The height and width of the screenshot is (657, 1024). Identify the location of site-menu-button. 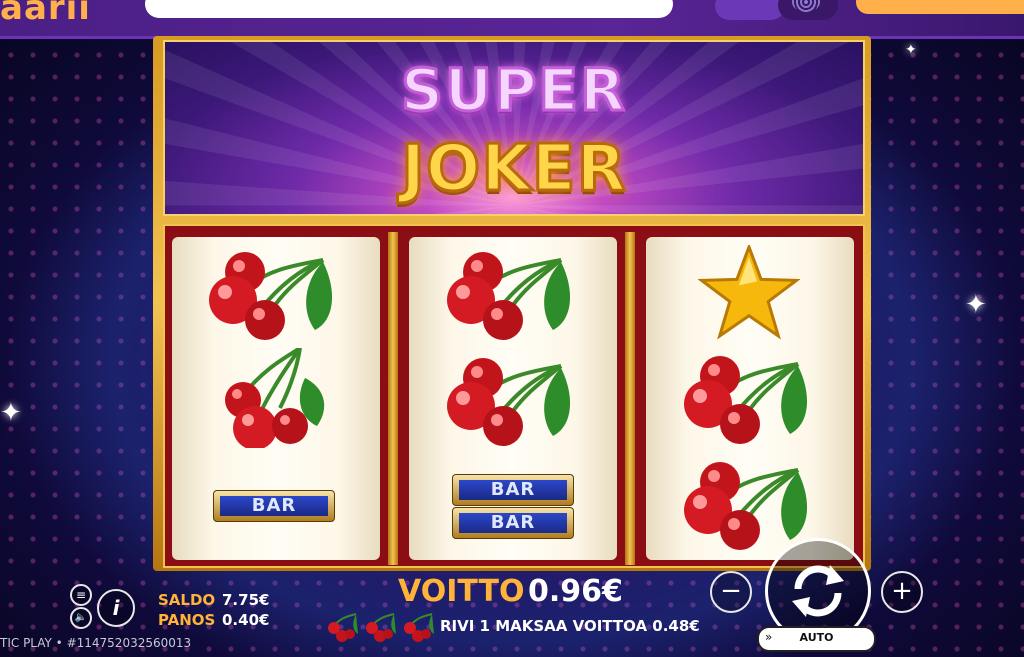
(750, 10).